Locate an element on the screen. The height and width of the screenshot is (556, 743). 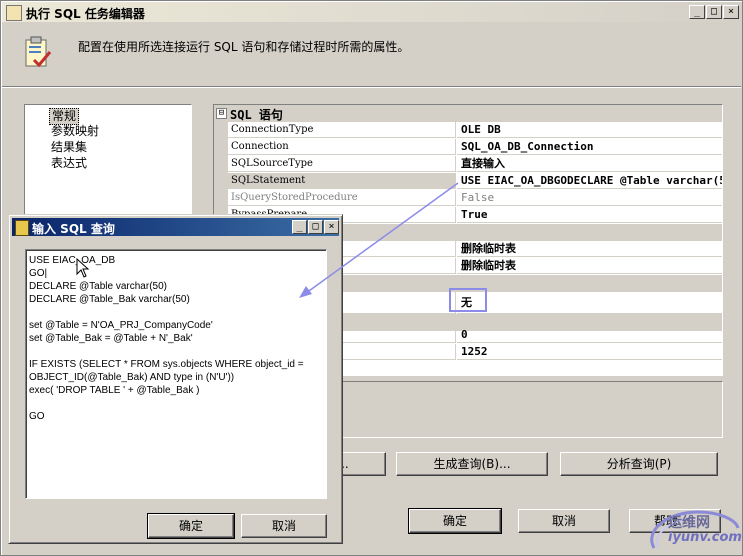
dialog-close-button: × is located at coordinates (331, 227).